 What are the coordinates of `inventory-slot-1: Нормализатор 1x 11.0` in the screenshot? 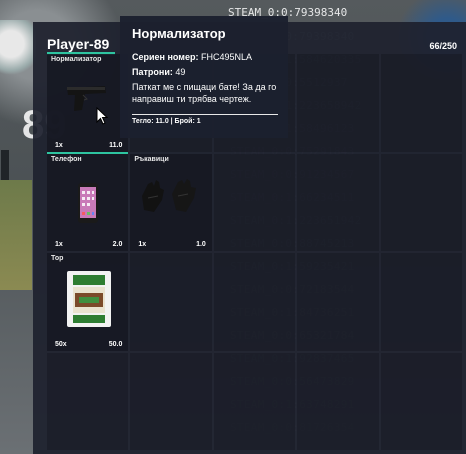 It's located at (88, 104).